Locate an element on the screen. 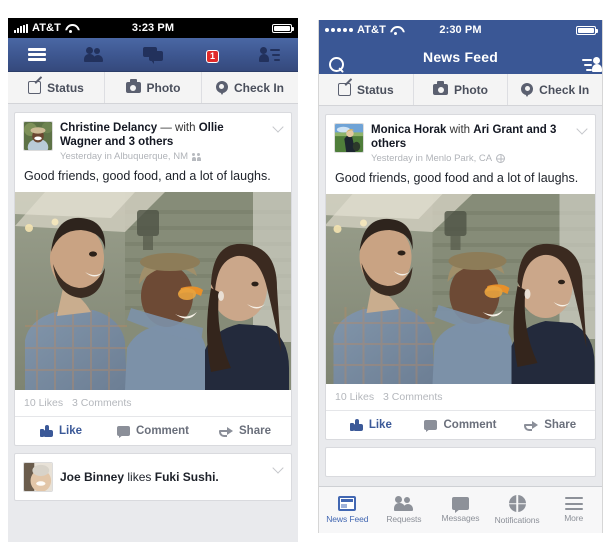 The image size is (610, 542). status-bar-left: AT&T 3:23 PM is located at coordinates (153, 28).